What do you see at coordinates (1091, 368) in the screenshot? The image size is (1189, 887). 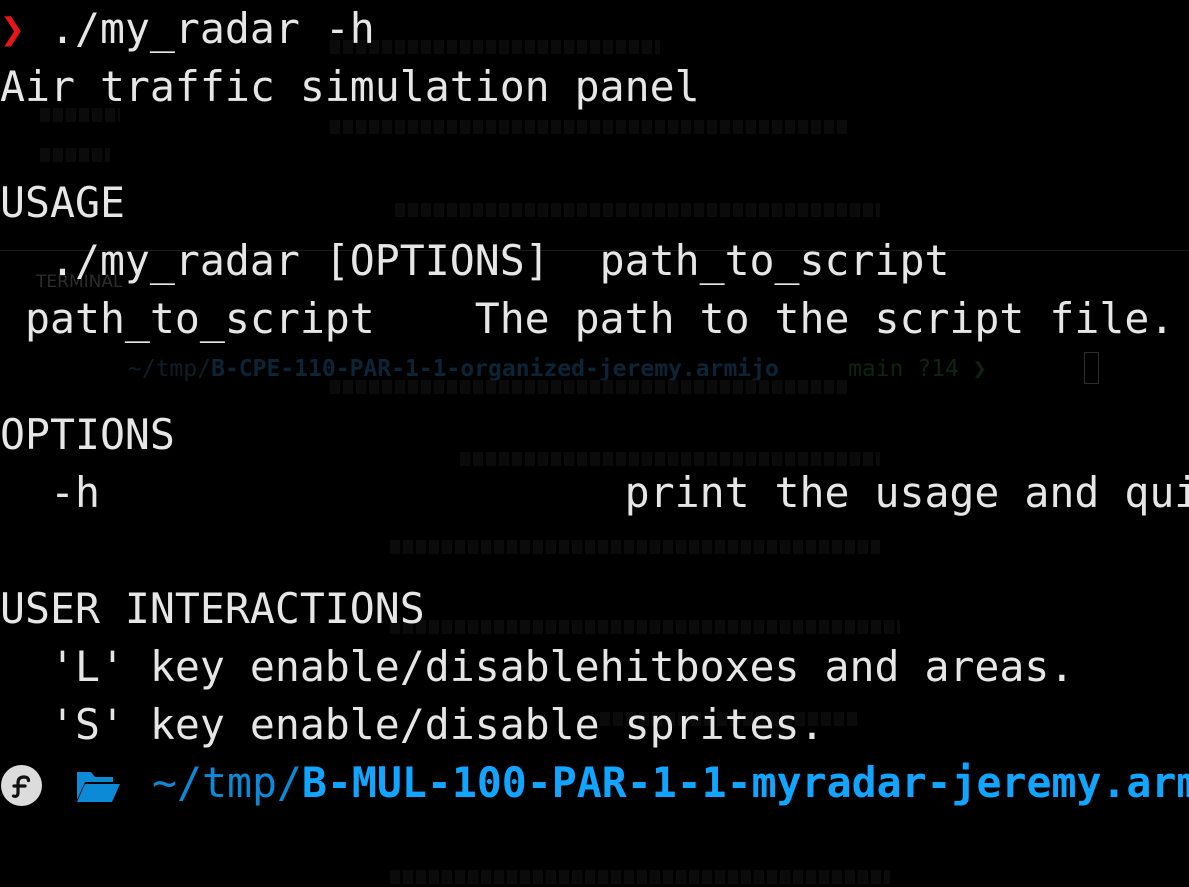 I see `background-cursor` at bounding box center [1091, 368].